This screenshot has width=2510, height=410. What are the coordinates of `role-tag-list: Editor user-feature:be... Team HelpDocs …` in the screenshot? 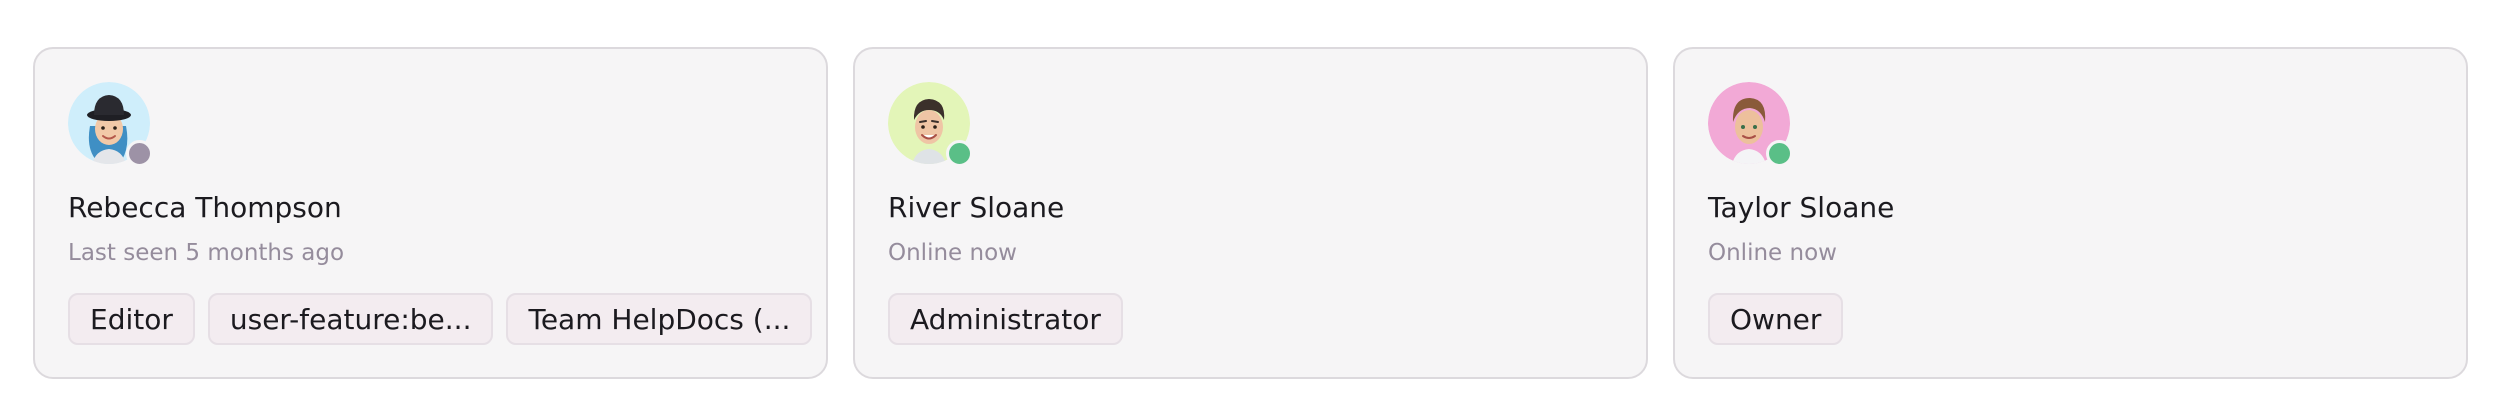 It's located at (440, 319).